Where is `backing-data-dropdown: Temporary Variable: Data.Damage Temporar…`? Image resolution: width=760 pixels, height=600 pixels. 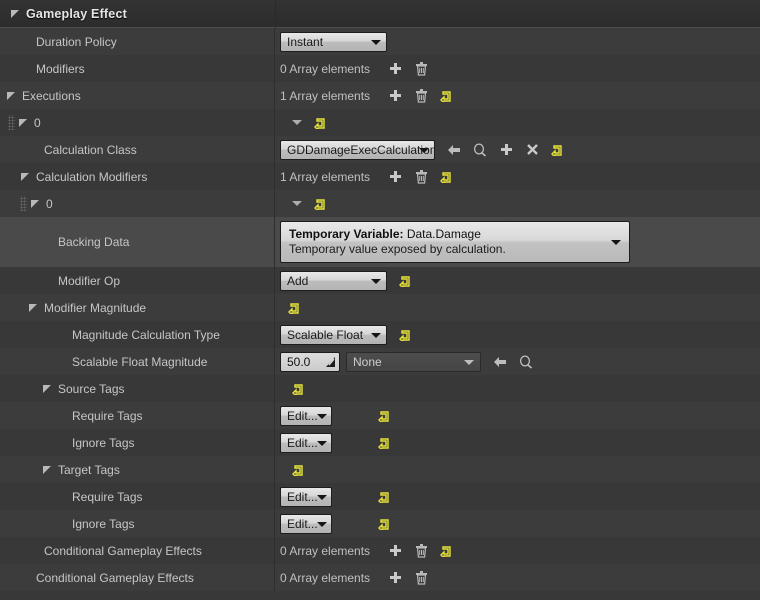
backing-data-dropdown: Temporary Variable: Data.Damage Temporar… is located at coordinates (455, 242).